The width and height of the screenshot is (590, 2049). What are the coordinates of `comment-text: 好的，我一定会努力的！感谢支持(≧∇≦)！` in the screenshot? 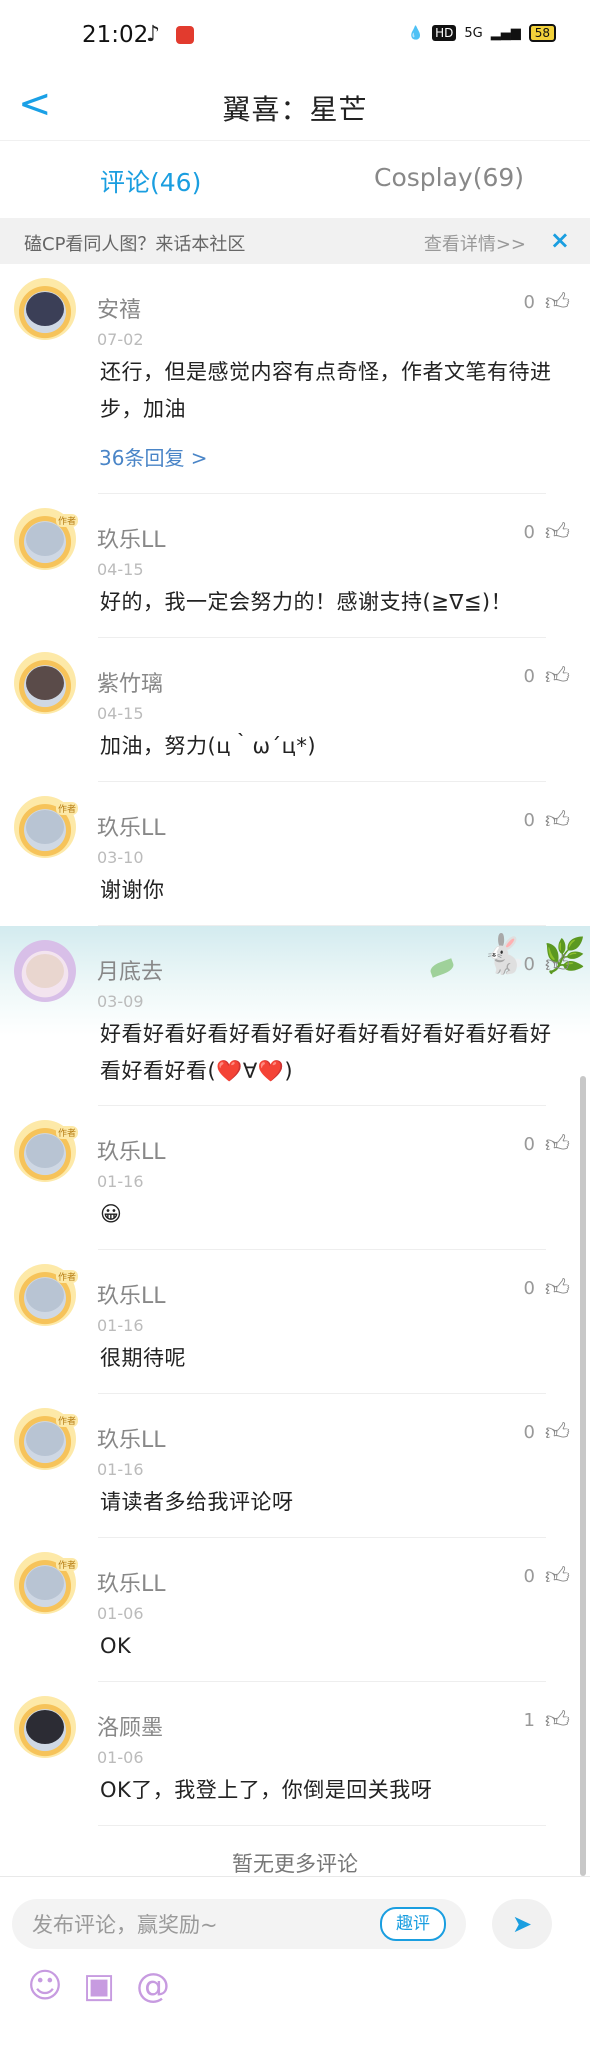 It's located at (306, 602).